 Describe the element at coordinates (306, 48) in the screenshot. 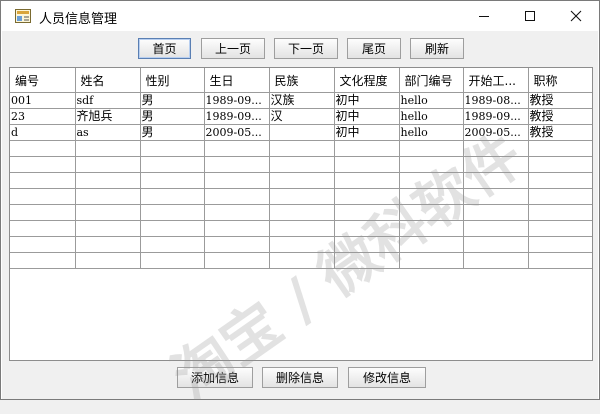

I see `next-page-button: 下一页` at that location.